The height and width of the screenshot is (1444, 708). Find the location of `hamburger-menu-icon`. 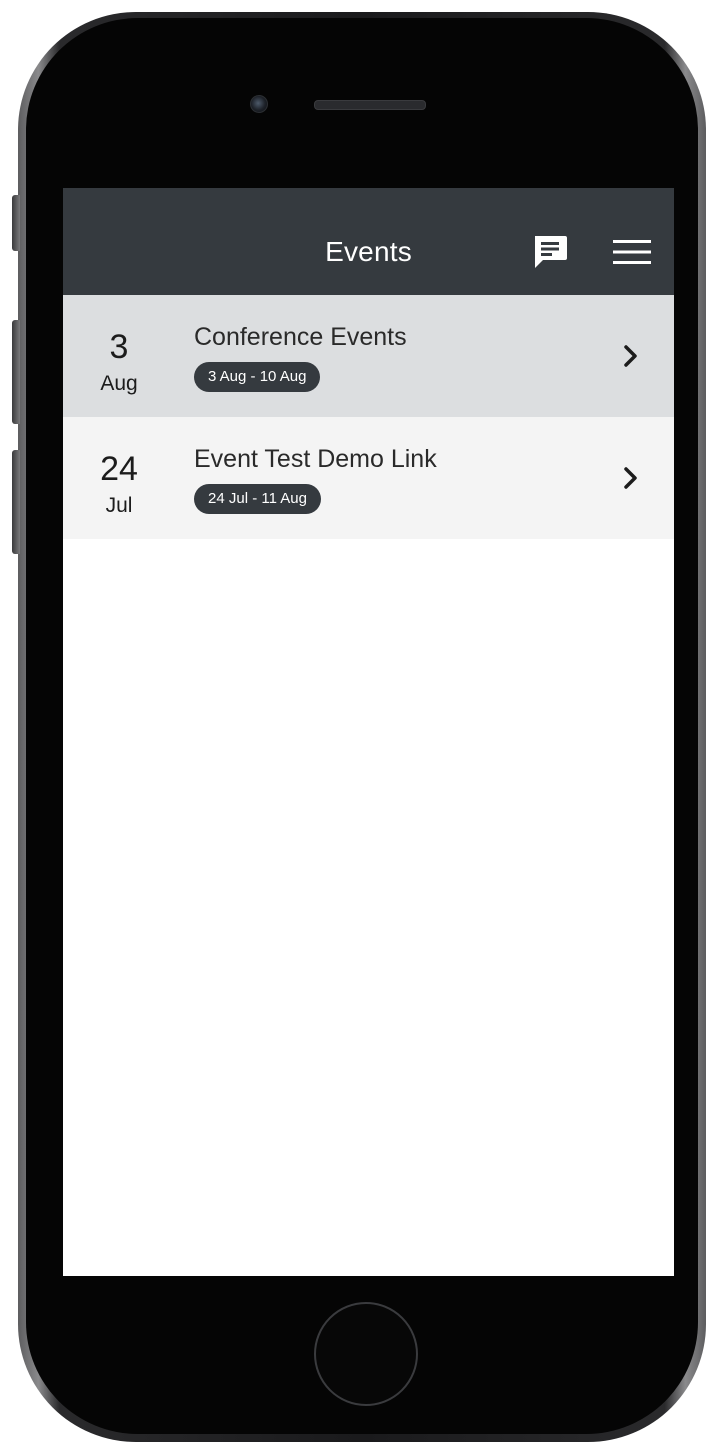

hamburger-menu-icon is located at coordinates (632, 254).